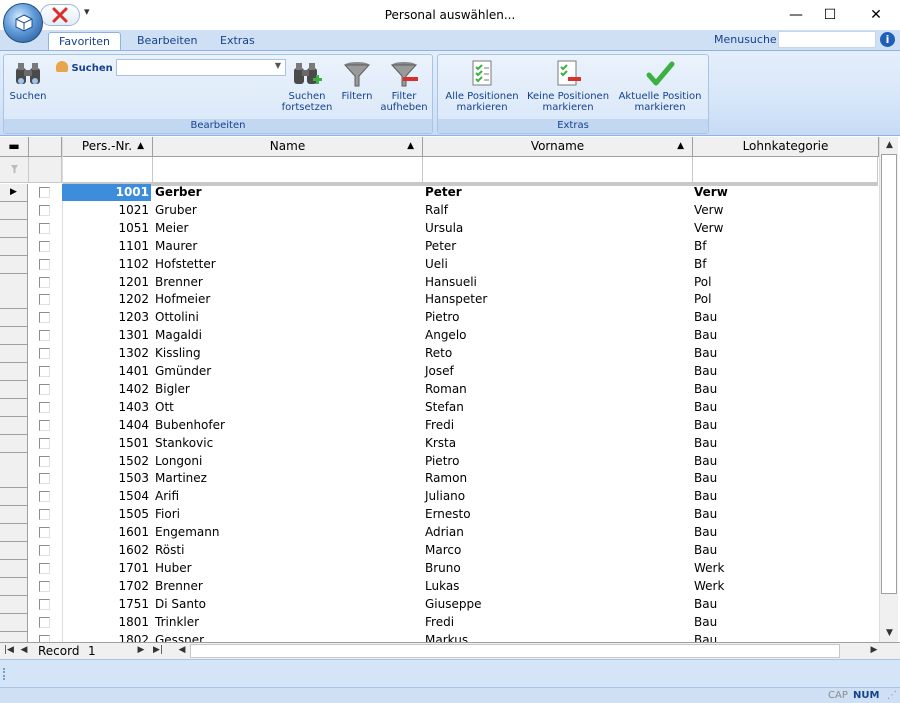 Image resolution: width=900 pixels, height=703 pixels. What do you see at coordinates (106, 210) in the screenshot?
I see `cell-pers-nr: 1021` at bounding box center [106, 210].